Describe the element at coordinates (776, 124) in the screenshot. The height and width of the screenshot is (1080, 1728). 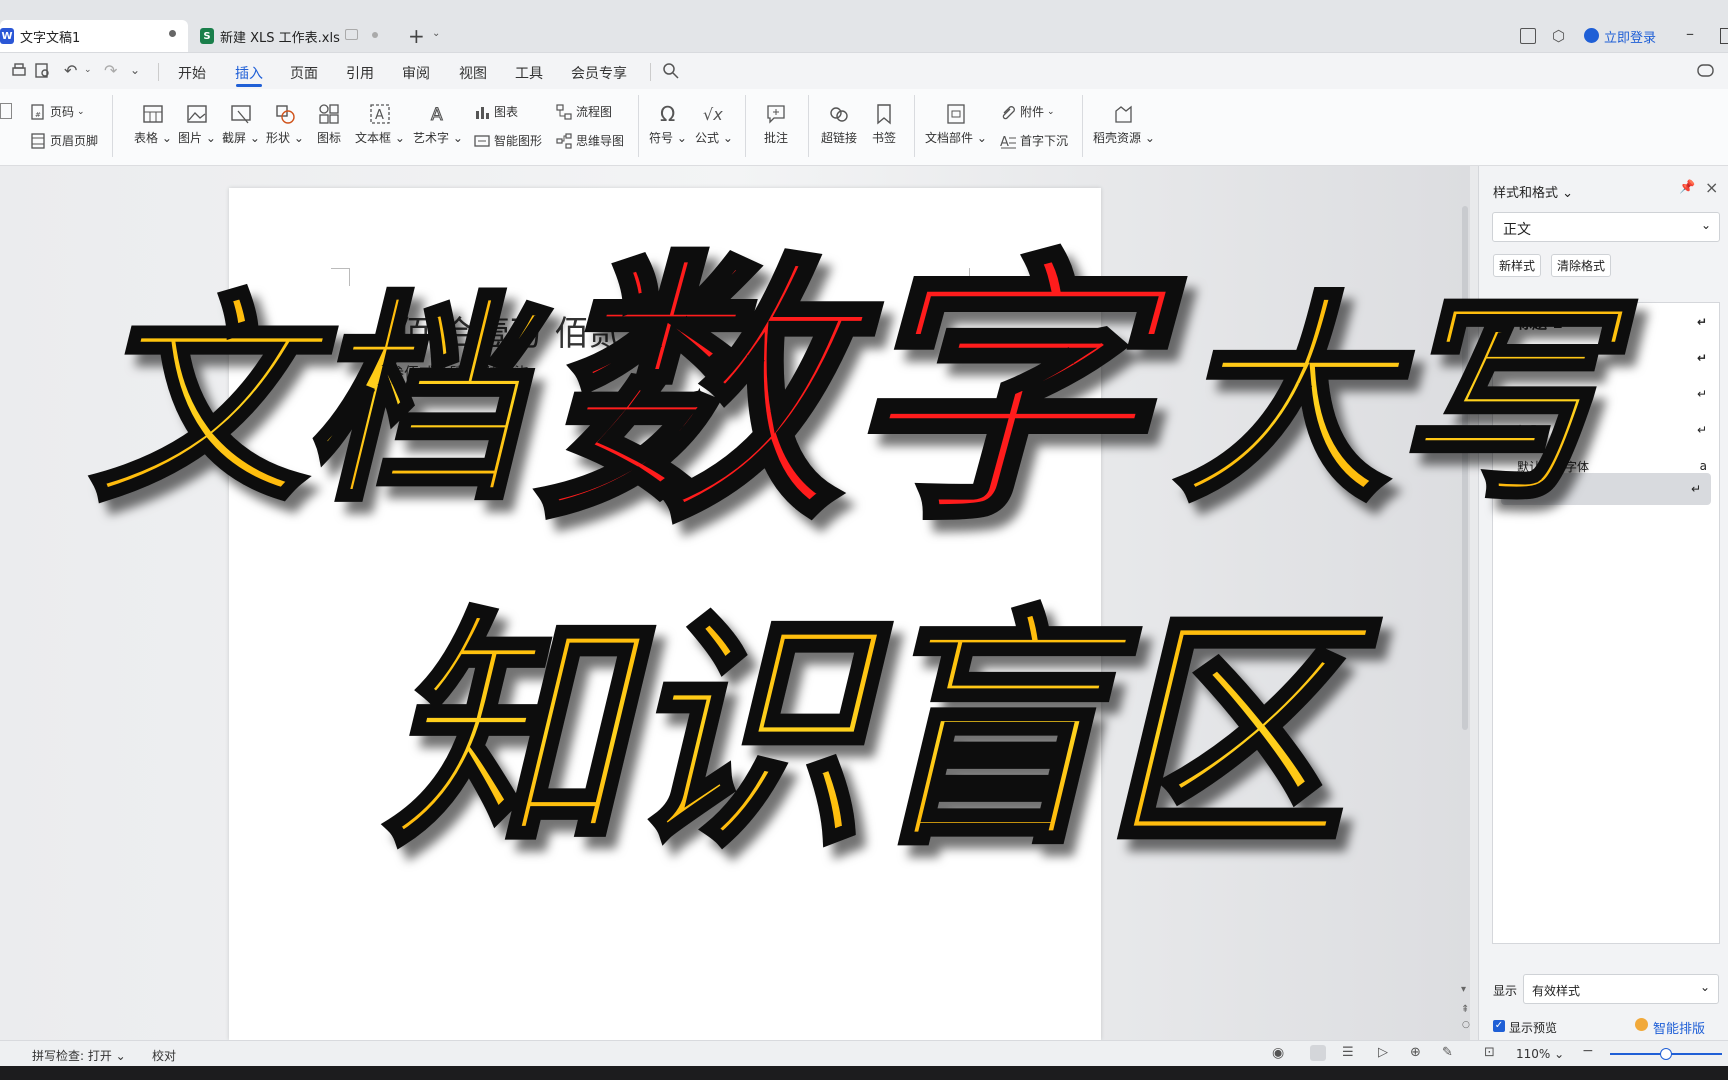
I see `comment-button: 批注` at that location.